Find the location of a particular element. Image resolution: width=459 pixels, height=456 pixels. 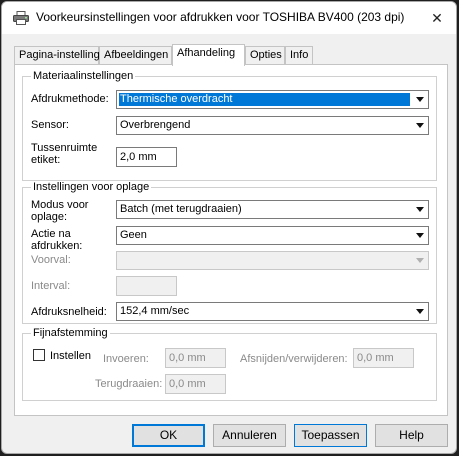

fine-tuning-checkbox is located at coordinates (39, 355).